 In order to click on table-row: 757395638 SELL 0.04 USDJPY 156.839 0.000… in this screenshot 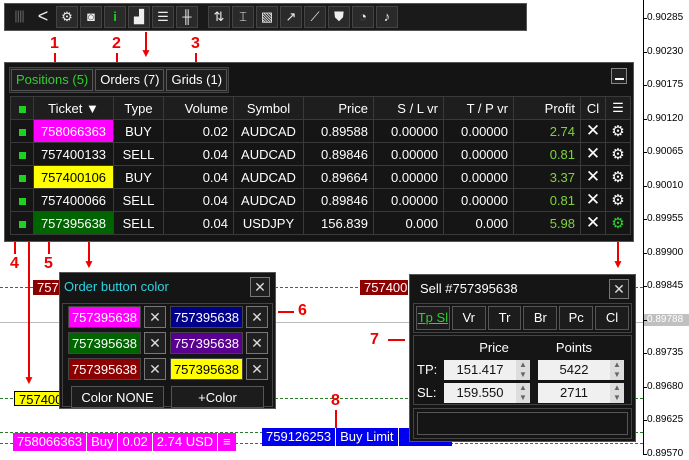, I will do `click(320, 223)`.